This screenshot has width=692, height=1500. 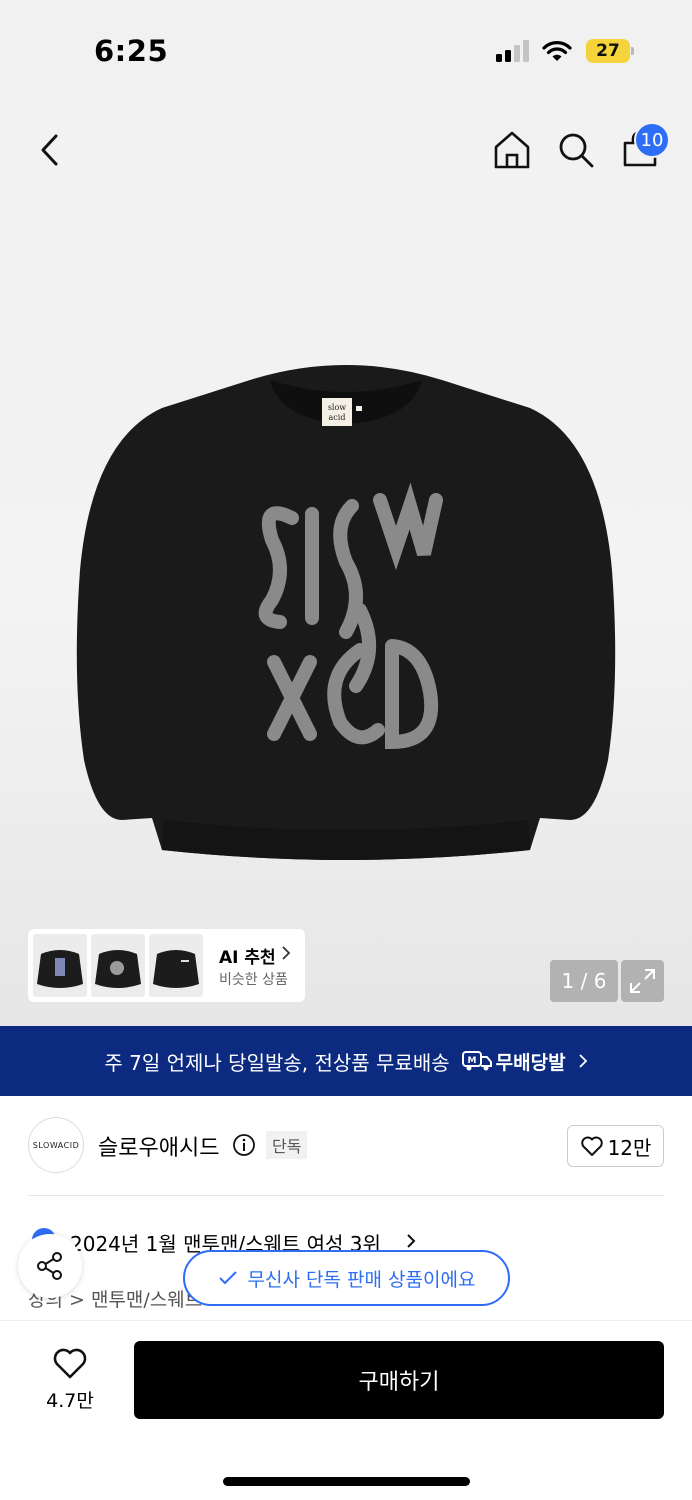 I want to click on share-button, so click(x=50, y=1266).